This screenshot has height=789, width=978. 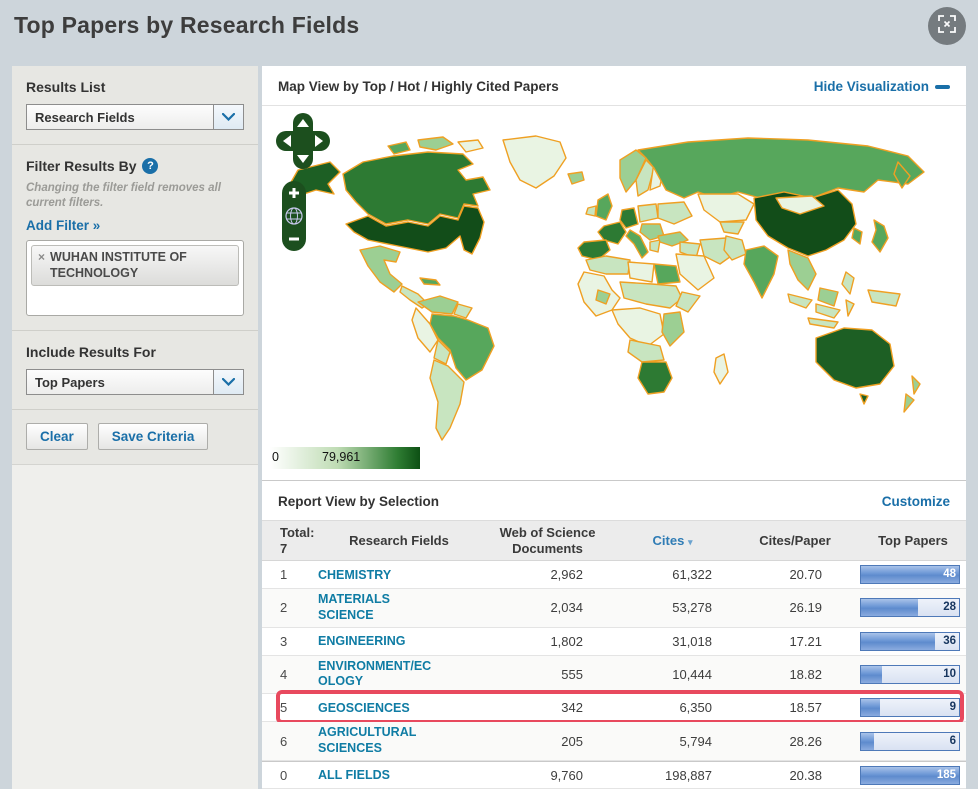 What do you see at coordinates (572, 708) in the screenshot?
I see `docs-cell: 342` at bounding box center [572, 708].